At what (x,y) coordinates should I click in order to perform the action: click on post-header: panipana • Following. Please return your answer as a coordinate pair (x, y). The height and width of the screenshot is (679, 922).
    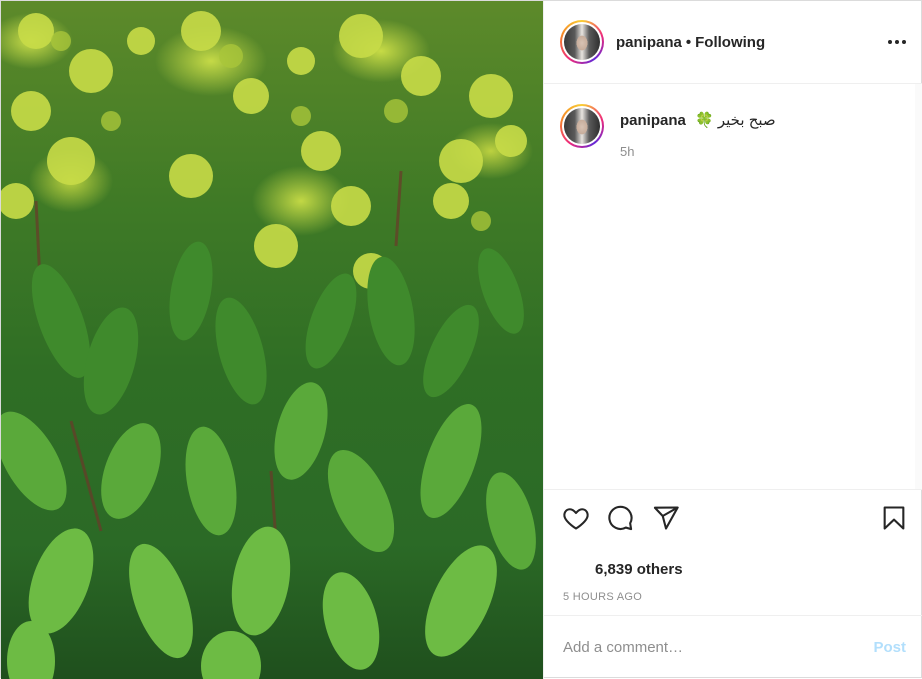
    Looking at the image, I should click on (733, 42).